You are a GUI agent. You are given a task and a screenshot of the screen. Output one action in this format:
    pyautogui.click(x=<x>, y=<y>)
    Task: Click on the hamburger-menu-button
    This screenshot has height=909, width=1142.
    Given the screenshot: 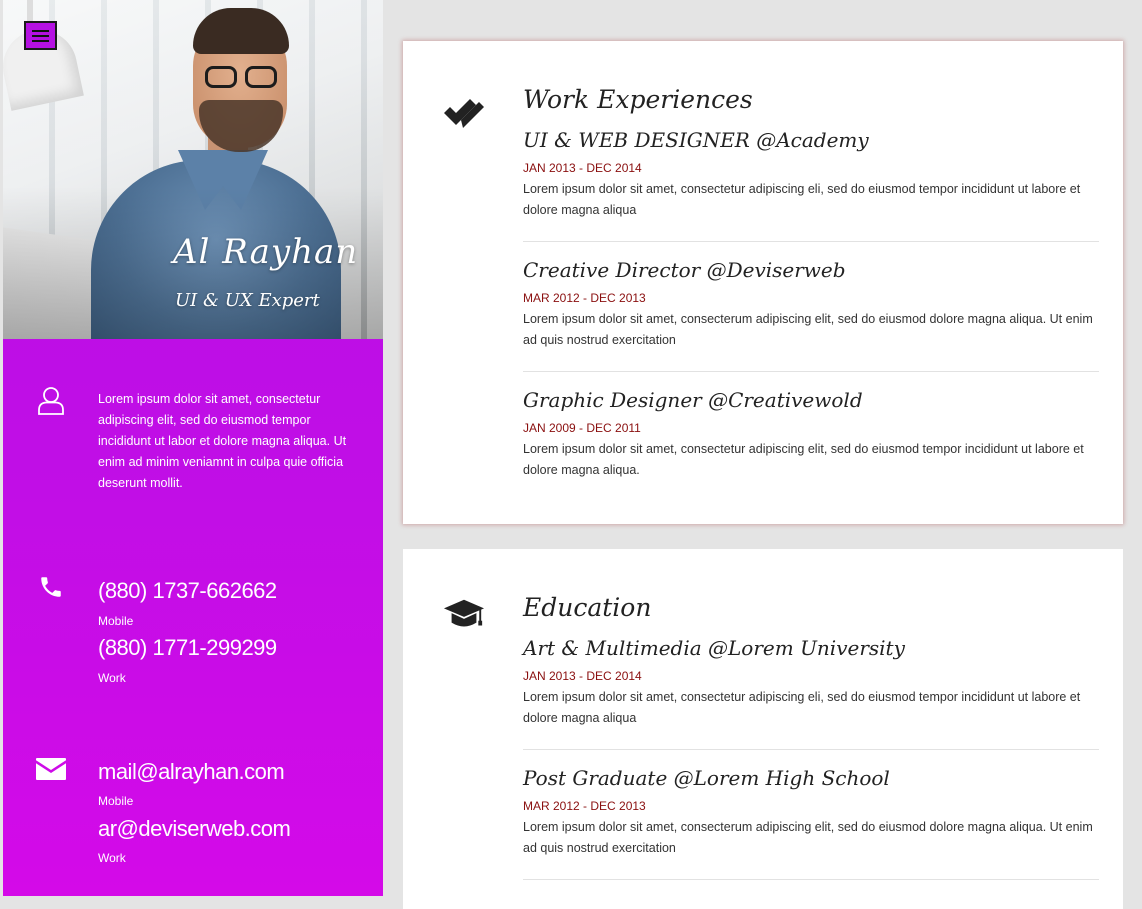 What is the action you would take?
    pyautogui.click(x=40, y=35)
    